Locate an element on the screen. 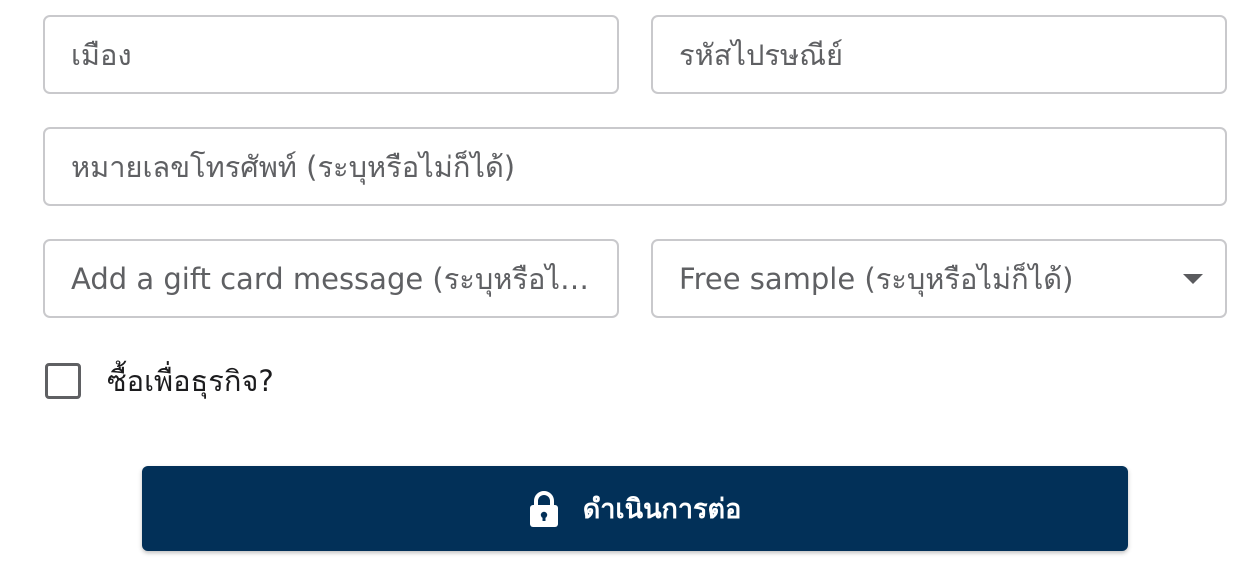  business-checkbox-row: ซื้อเพื่อธุรกิจ? is located at coordinates (159, 381).